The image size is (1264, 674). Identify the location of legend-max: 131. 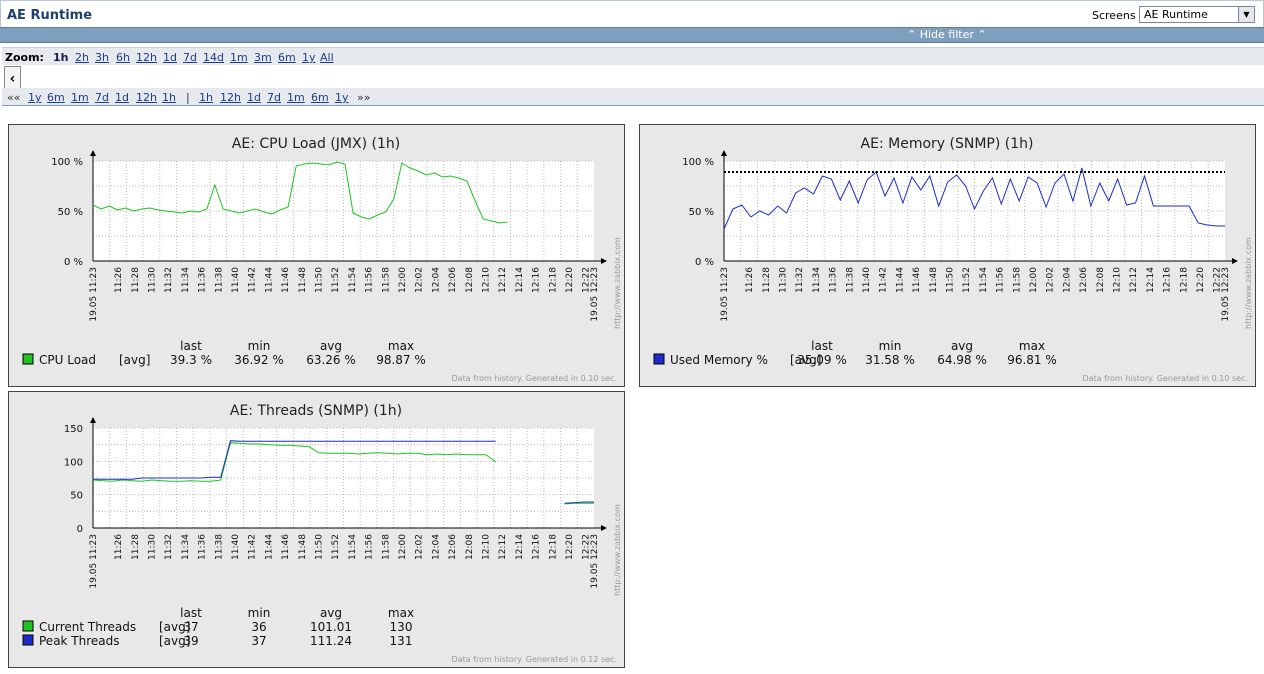
(401, 641).